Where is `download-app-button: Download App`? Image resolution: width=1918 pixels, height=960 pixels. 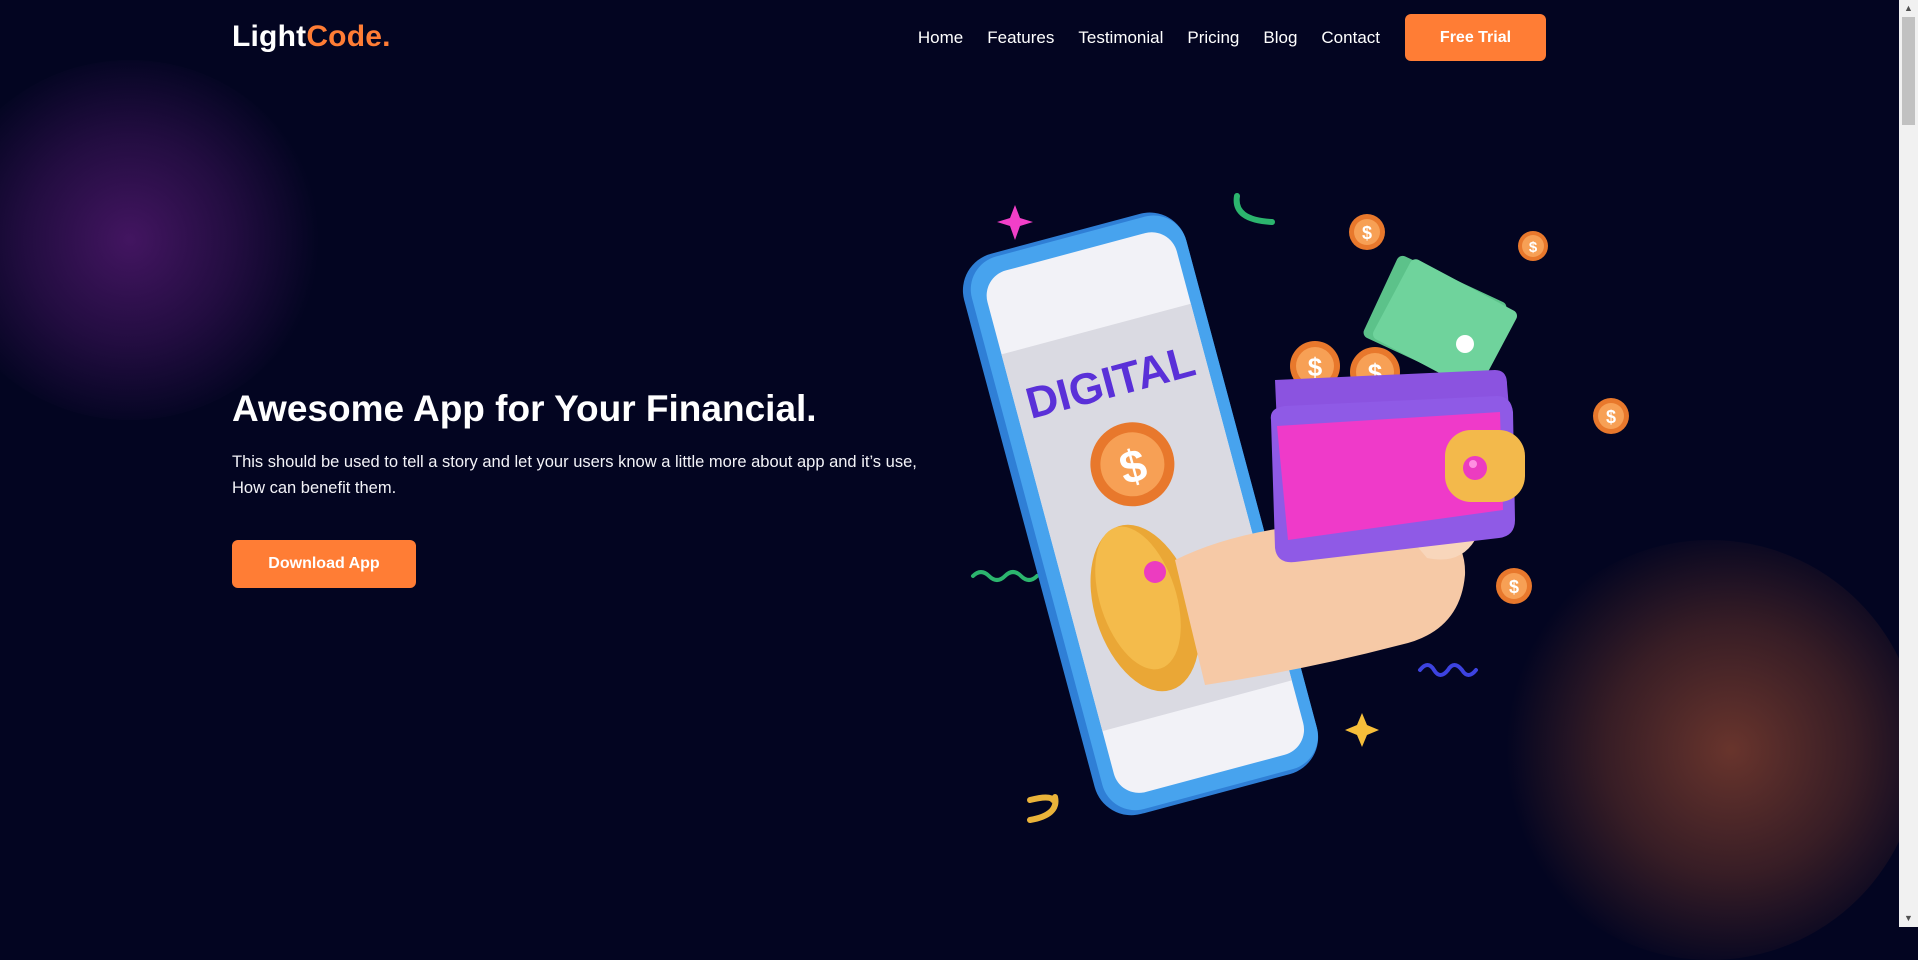 download-app-button: Download App is located at coordinates (324, 564).